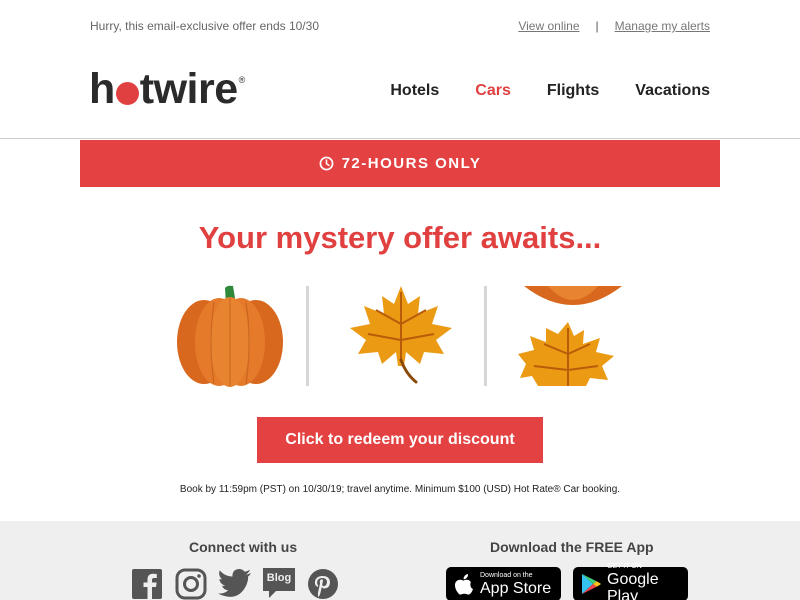 This screenshot has height=600, width=800. Describe the element at coordinates (230, 338) in the screenshot. I see `pumpkin-icon` at that location.